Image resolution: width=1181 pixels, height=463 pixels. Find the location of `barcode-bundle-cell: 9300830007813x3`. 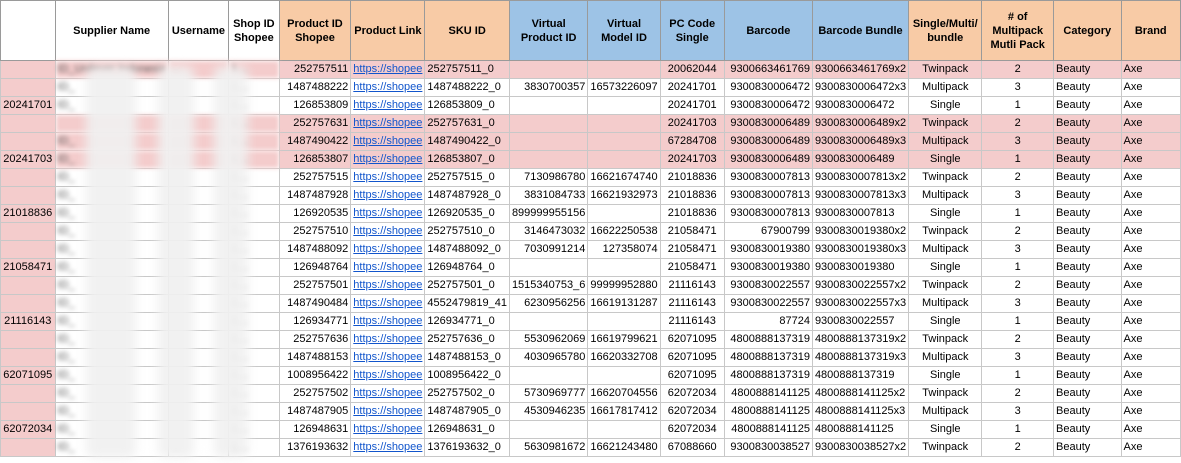

barcode-bundle-cell: 9300830007813x3 is located at coordinates (860, 195).